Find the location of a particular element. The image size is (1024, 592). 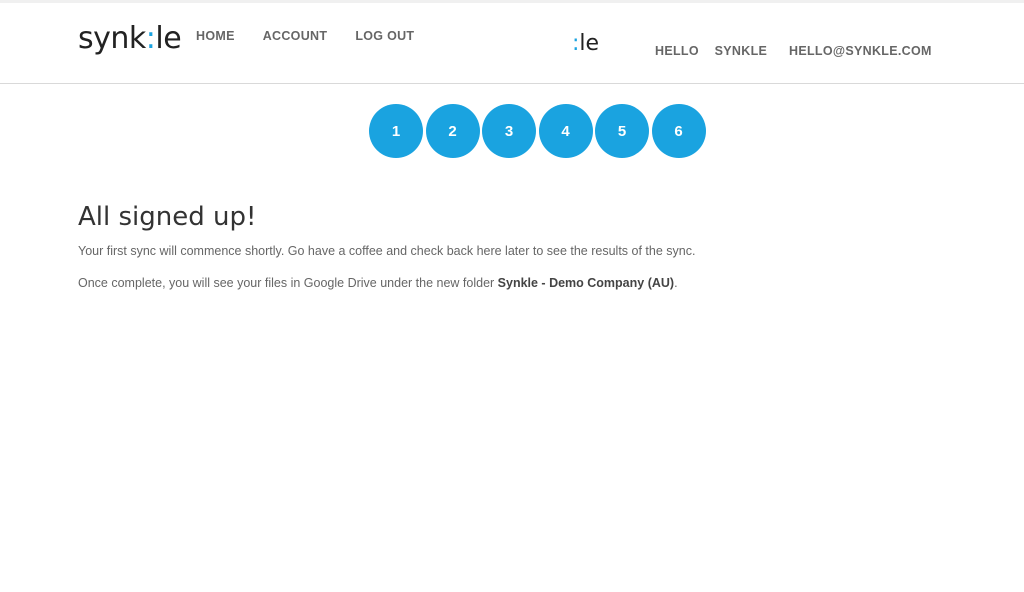

folder-name: Synkle - Demo Company (AU) is located at coordinates (586, 283).